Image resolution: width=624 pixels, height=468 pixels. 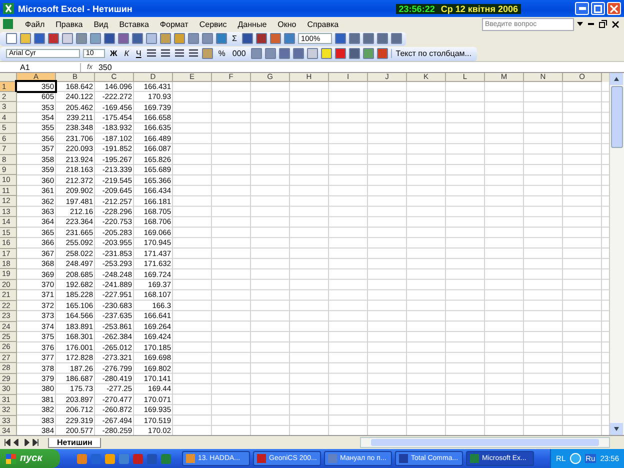 I want to click on menu-item: Формат, so click(x=174, y=24).